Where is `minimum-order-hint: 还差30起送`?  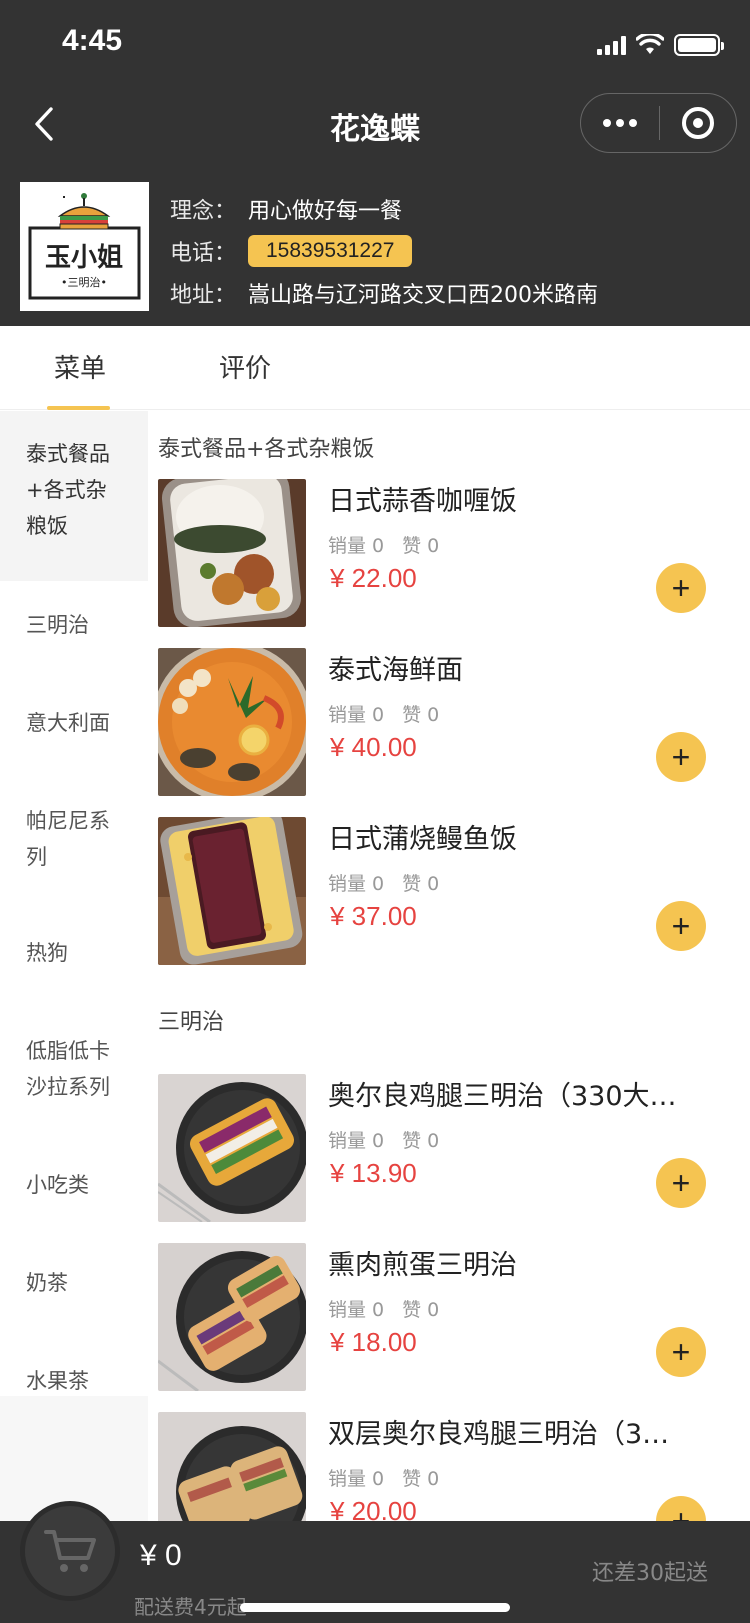 minimum-order-hint: 还差30起送 is located at coordinates (650, 1573).